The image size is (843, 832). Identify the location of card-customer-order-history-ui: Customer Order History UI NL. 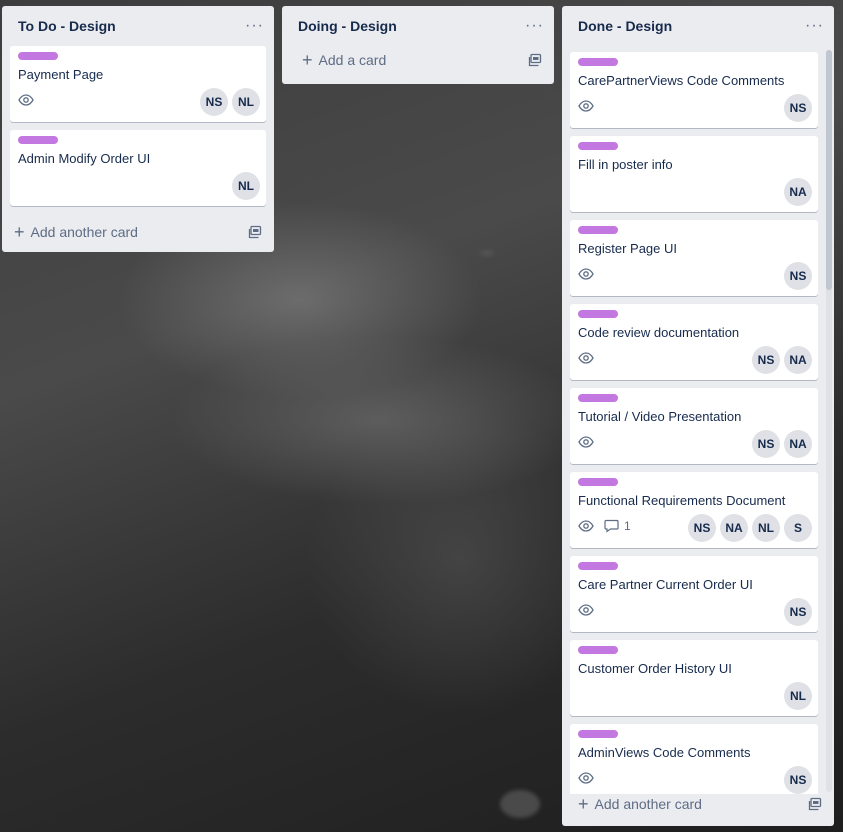
(694, 678).